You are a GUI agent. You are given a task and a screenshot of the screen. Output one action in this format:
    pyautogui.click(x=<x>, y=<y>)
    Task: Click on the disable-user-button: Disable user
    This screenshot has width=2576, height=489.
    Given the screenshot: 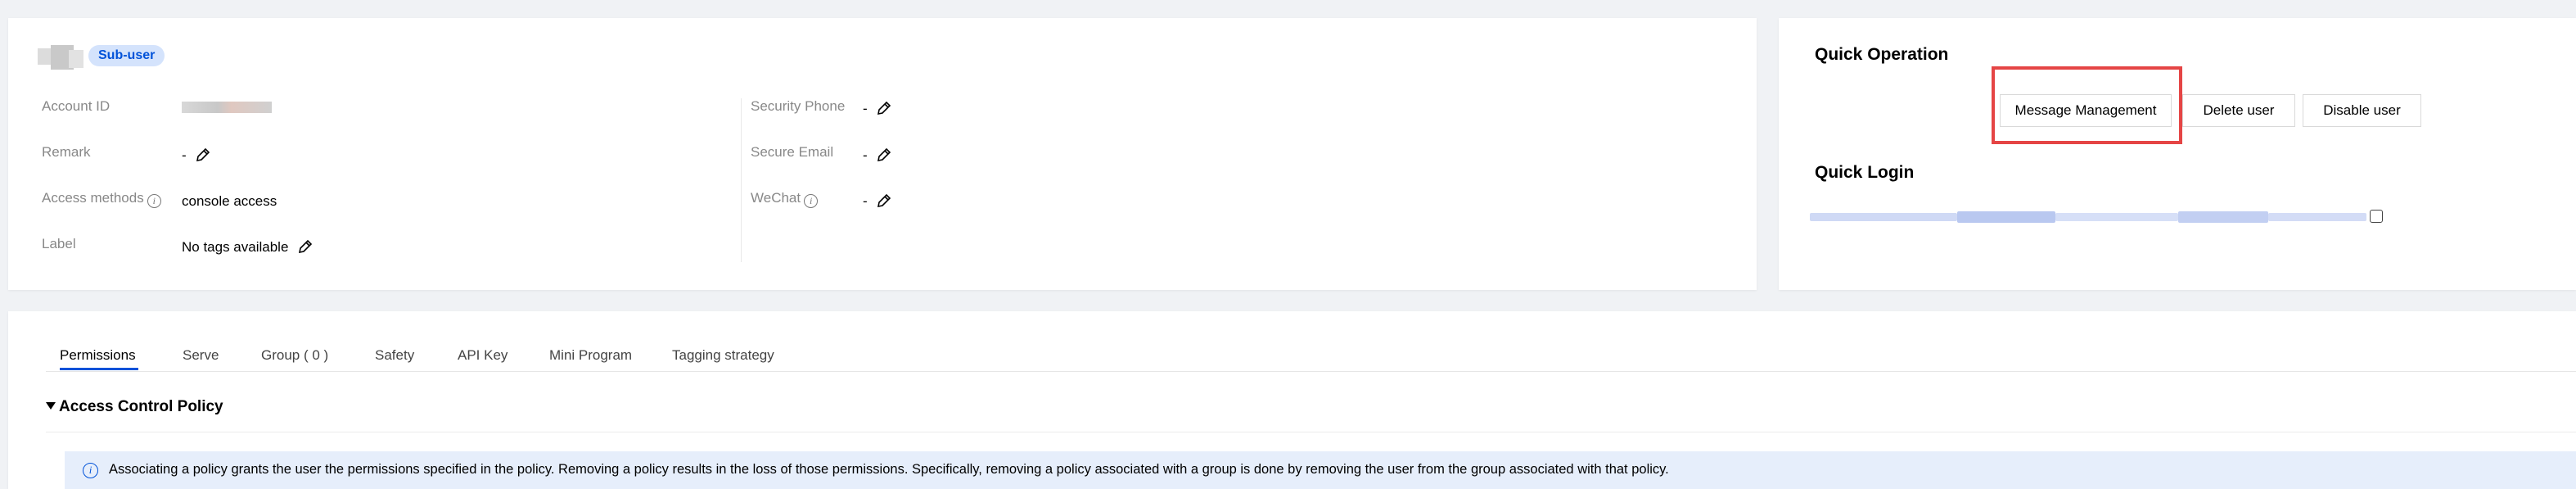 What is the action you would take?
    pyautogui.click(x=2362, y=111)
    